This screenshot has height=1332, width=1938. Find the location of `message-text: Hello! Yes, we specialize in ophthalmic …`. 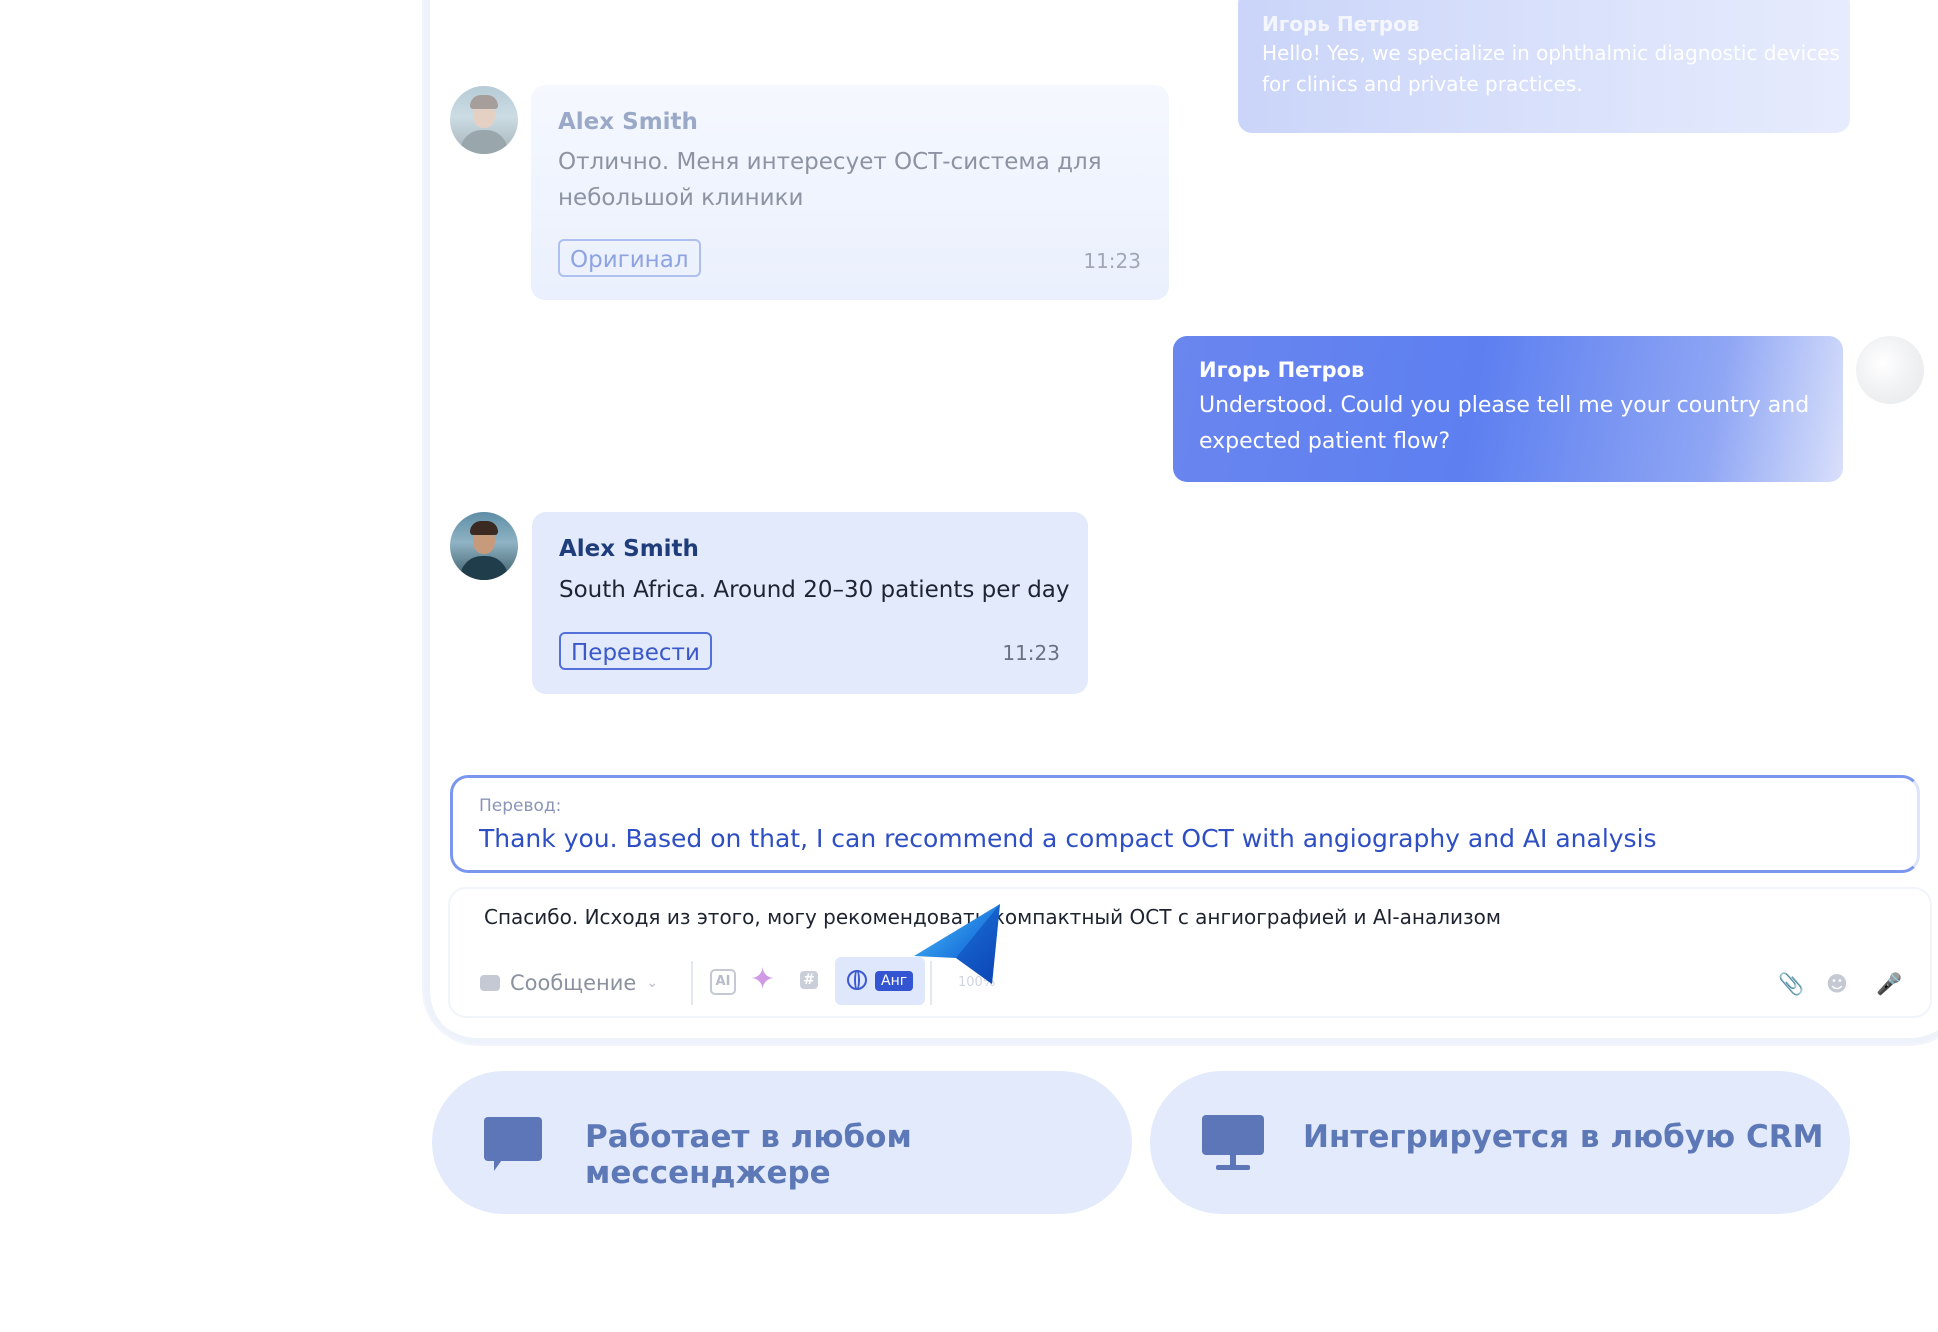

message-text: Hello! Yes, we specialize in ophthalmic … is located at coordinates (1551, 68).